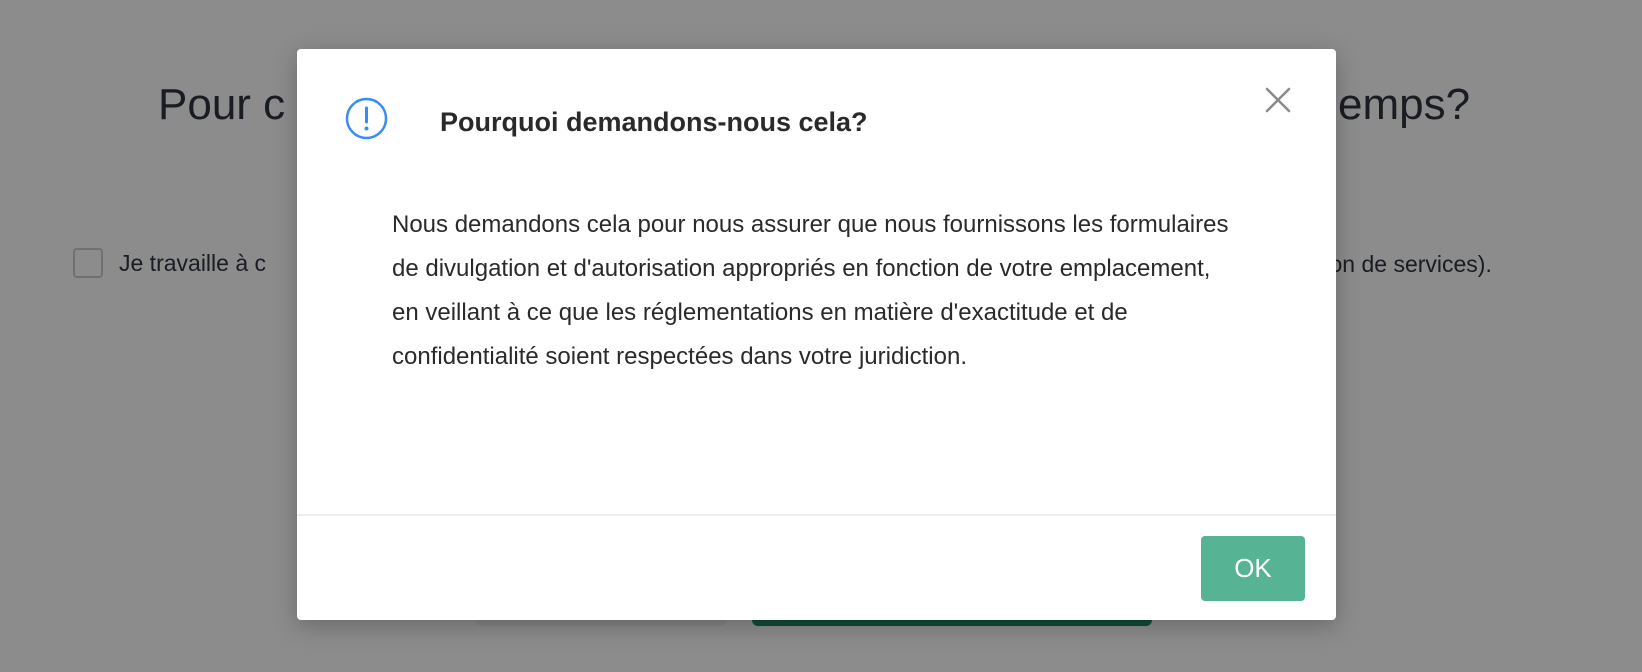  I want to click on info-circle-icon, so click(366, 118).